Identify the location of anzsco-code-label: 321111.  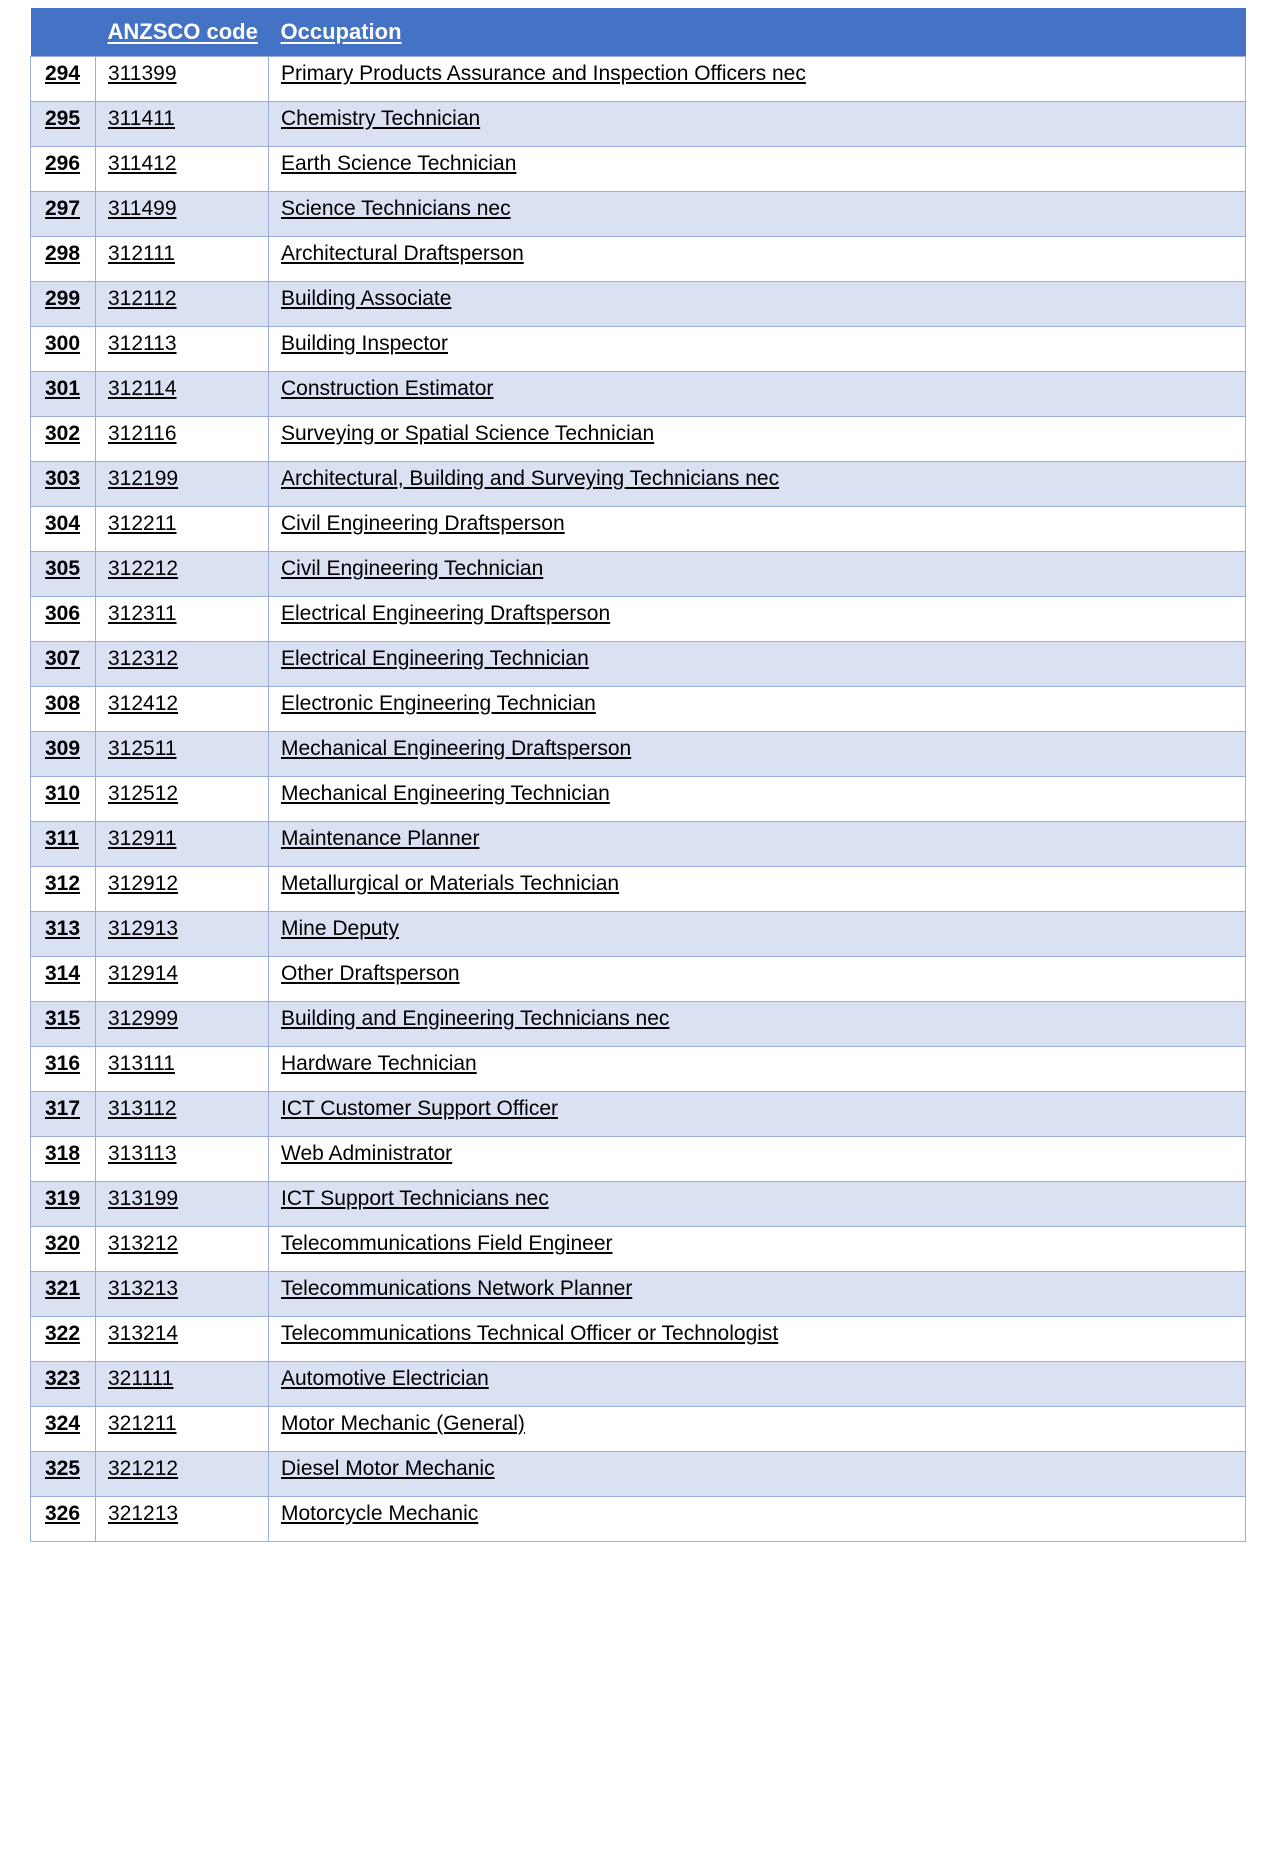
(141, 1378).